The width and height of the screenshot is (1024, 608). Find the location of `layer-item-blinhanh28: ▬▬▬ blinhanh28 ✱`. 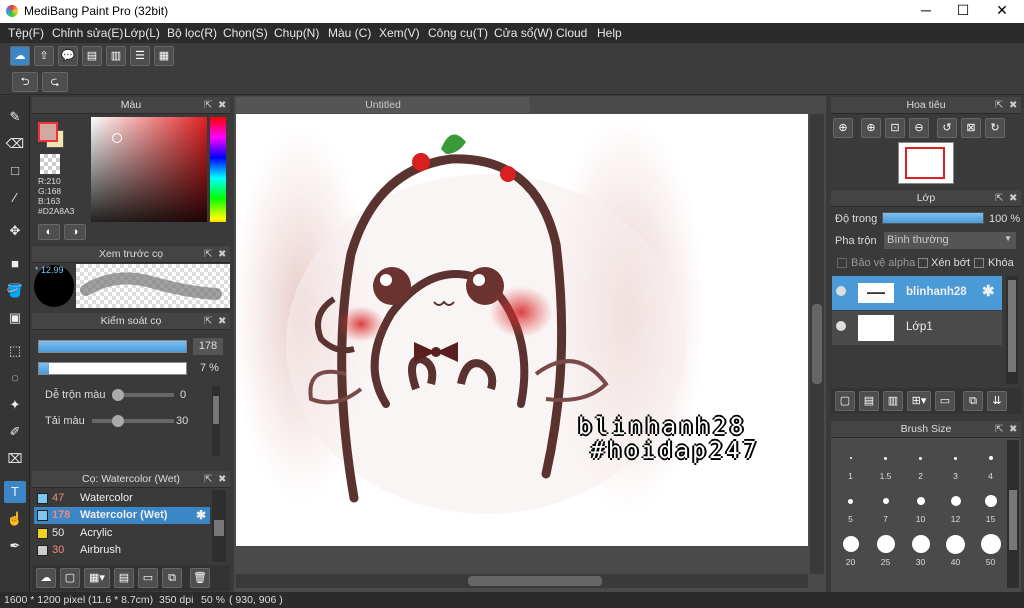

layer-item-blinhanh28: ▬▬▬ blinhanh28 ✱ is located at coordinates (917, 293).